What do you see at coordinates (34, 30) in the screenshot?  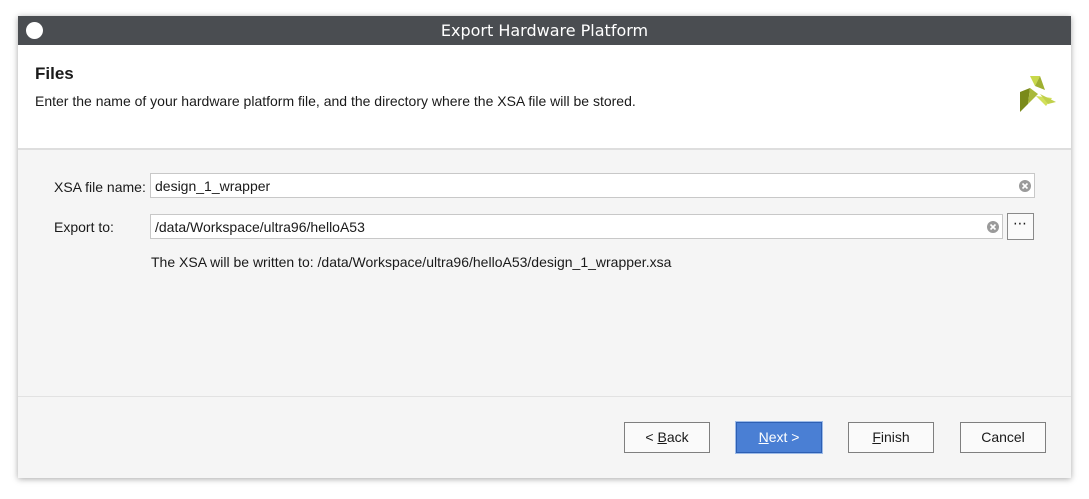 I see `window-close-icon` at bounding box center [34, 30].